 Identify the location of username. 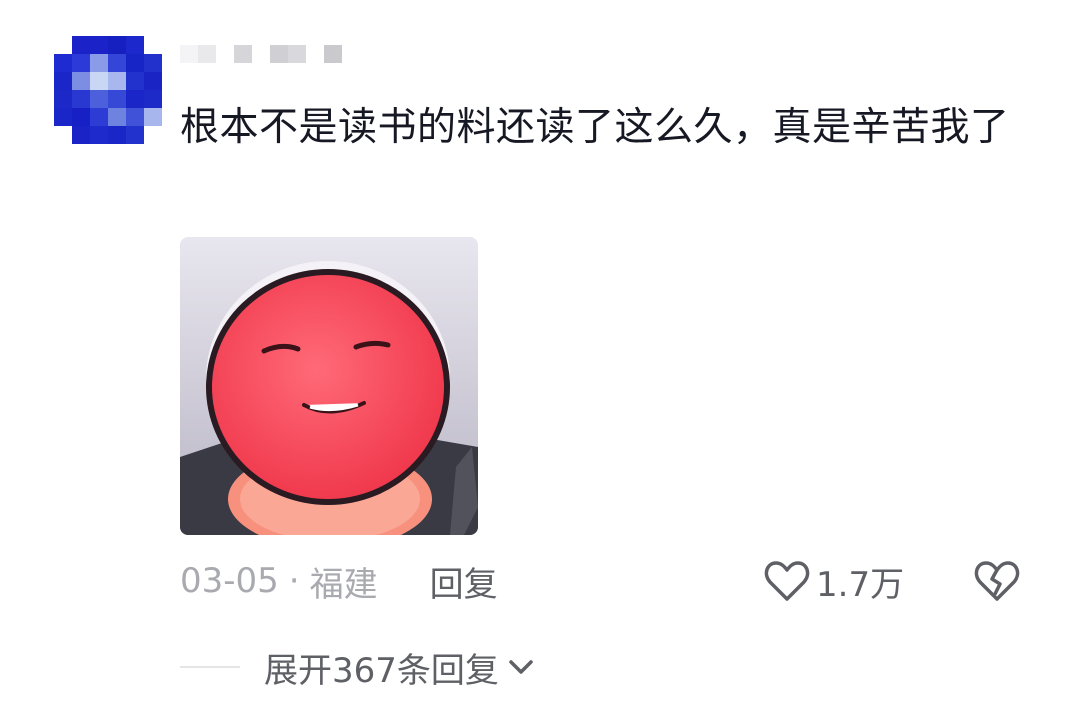
(261, 54).